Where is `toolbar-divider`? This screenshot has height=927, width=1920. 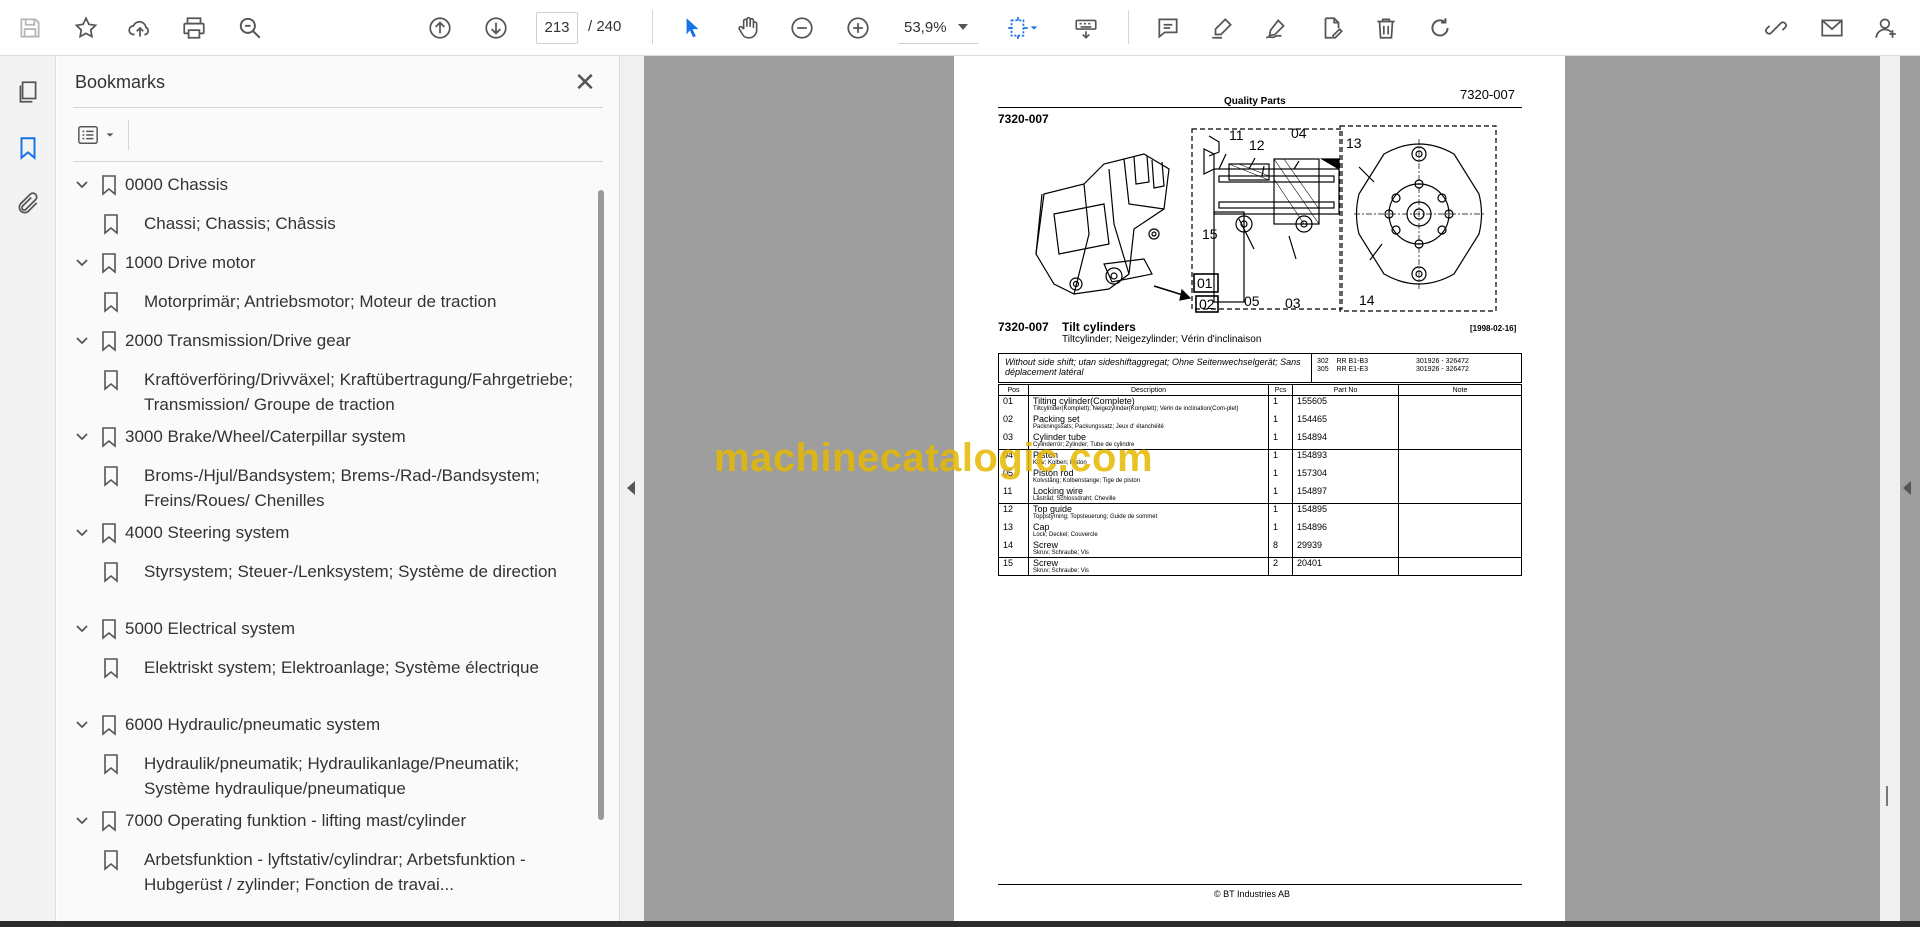 toolbar-divider is located at coordinates (1128, 27).